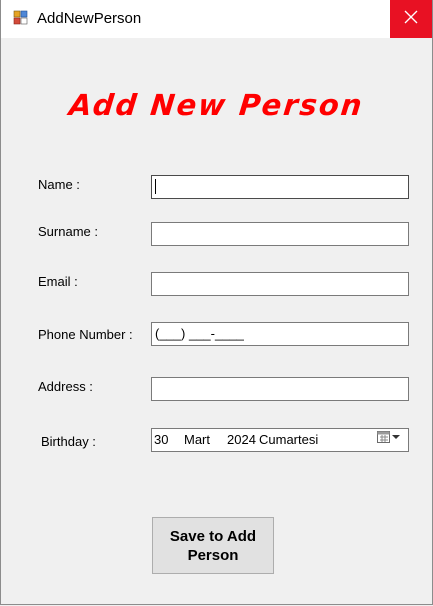 This screenshot has height=606, width=433. What do you see at coordinates (197, 440) in the screenshot?
I see `date-month: Mart` at bounding box center [197, 440].